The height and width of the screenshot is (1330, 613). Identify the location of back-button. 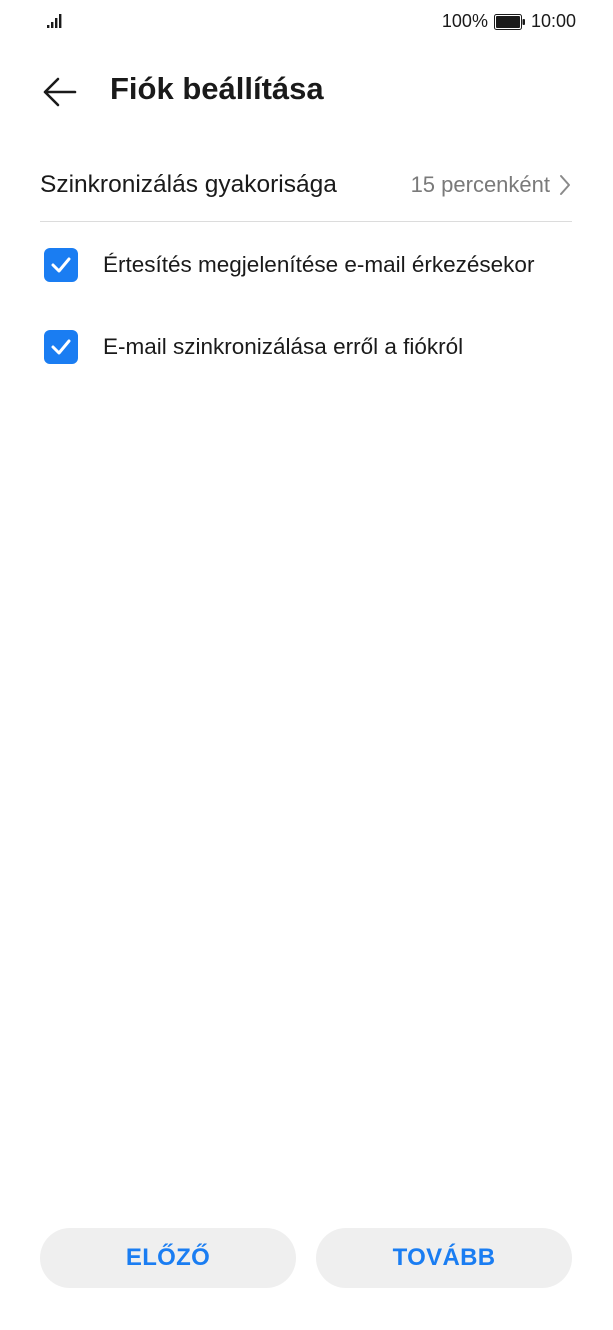
(60, 92).